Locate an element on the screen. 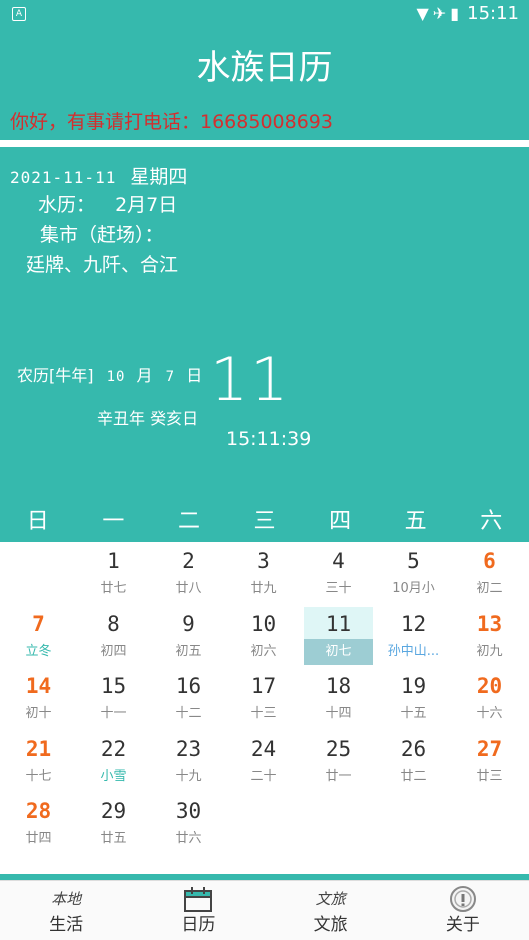 The image size is (529, 940). lunar-day-label: 廿五 is located at coordinates (113, 838).